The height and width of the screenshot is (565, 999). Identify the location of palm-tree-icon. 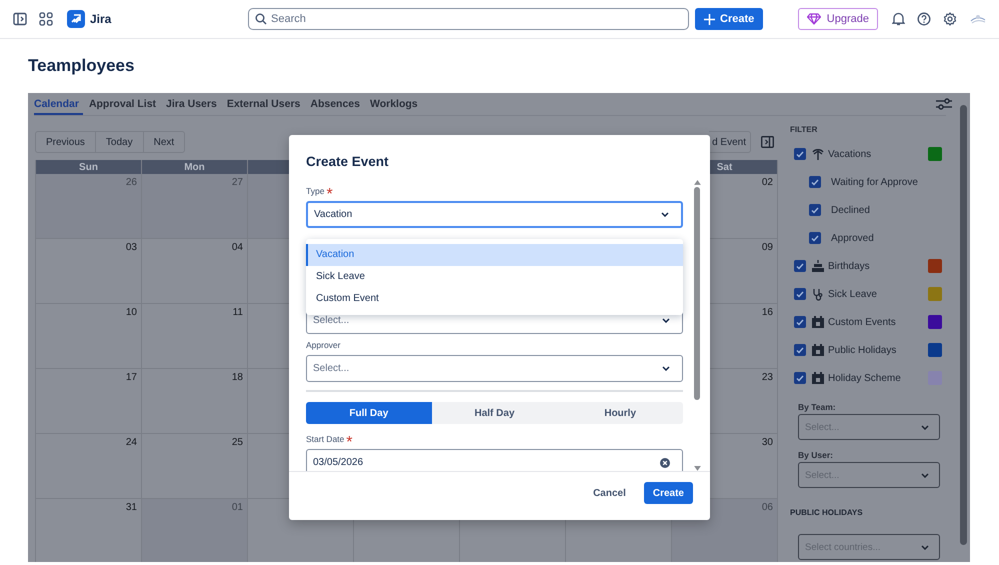
(818, 154).